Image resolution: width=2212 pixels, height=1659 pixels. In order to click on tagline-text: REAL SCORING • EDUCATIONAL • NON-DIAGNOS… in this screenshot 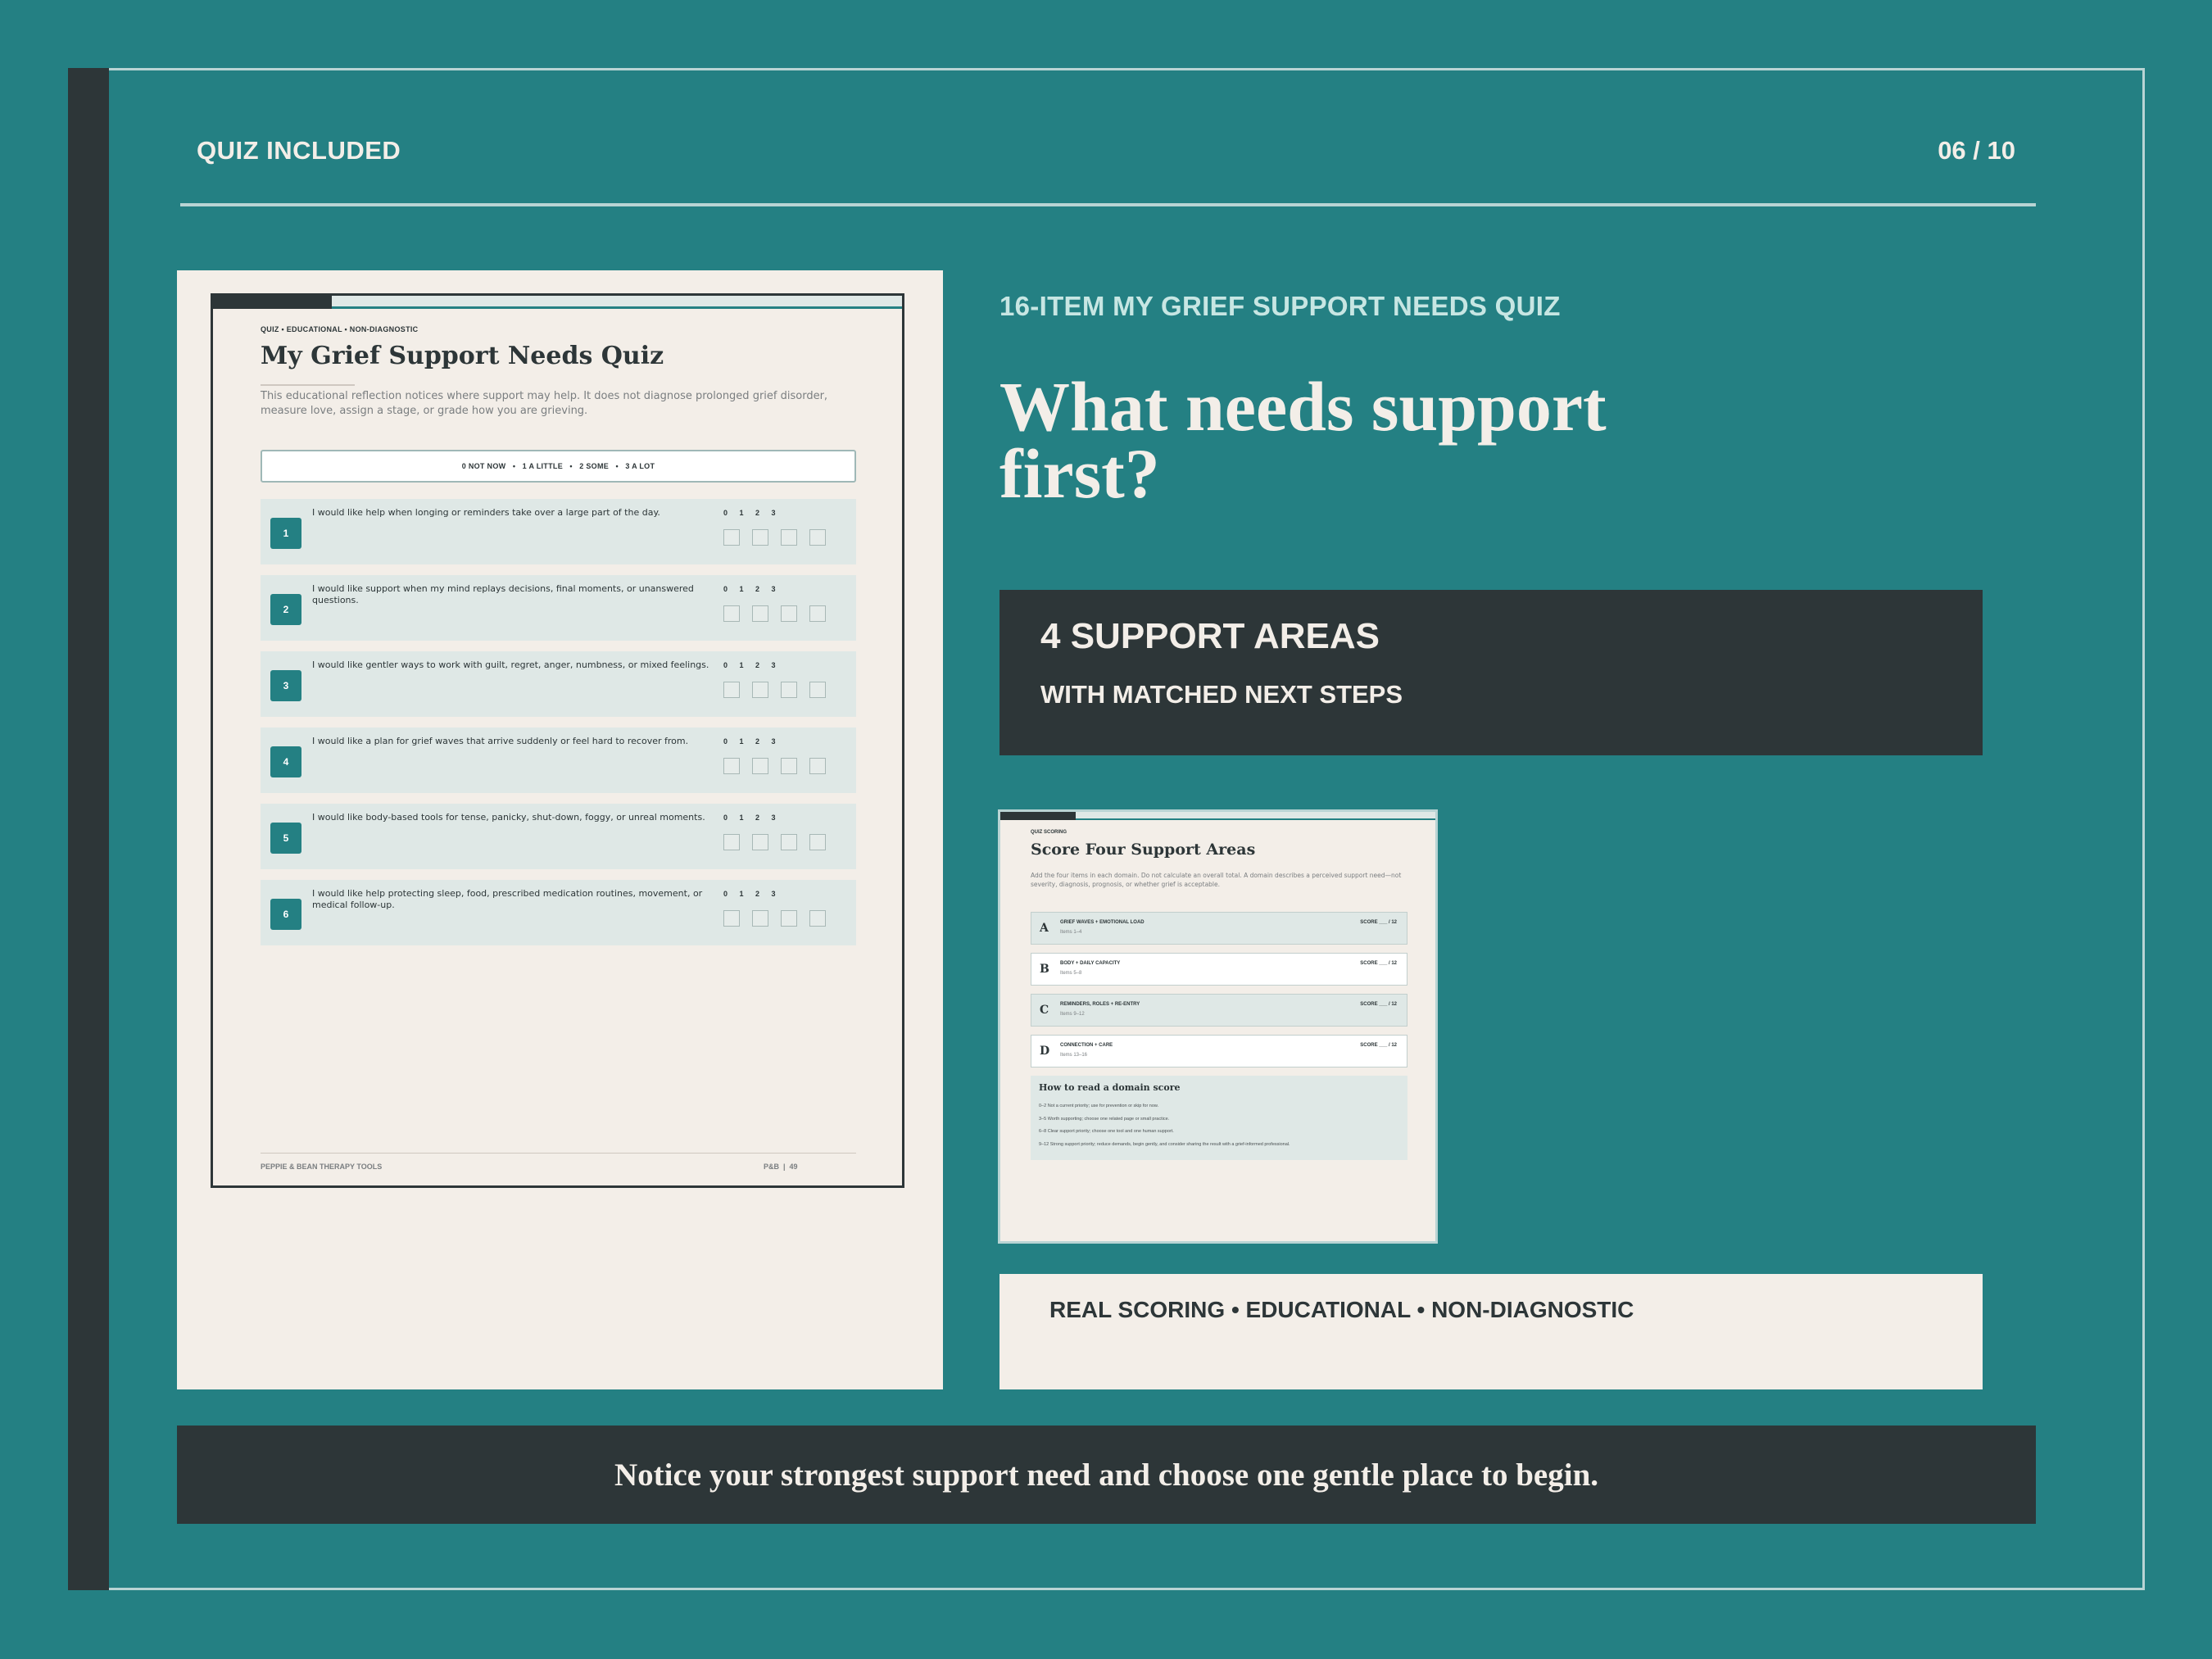, I will do `click(1341, 1309)`.